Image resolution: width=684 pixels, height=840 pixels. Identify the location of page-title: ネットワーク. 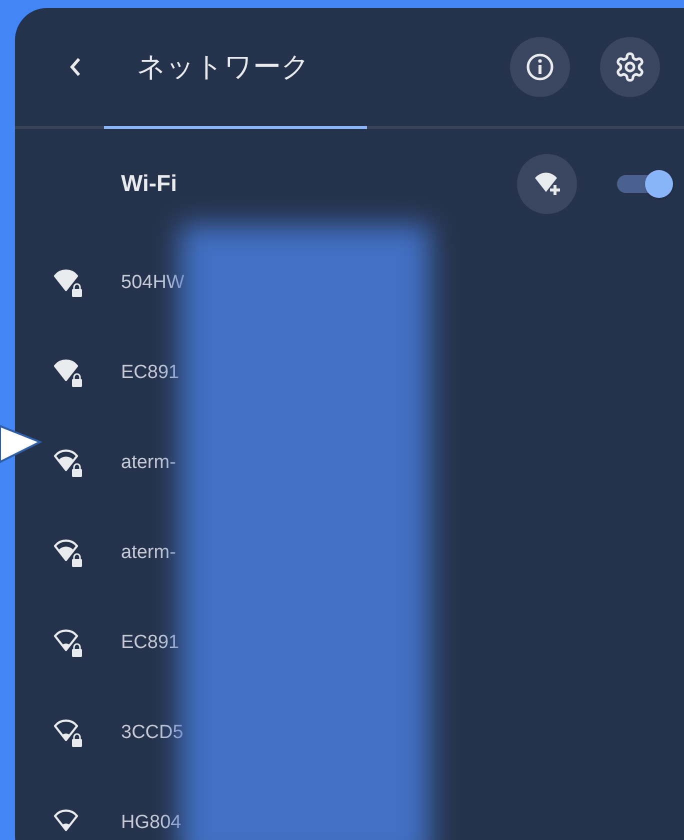
(223, 67).